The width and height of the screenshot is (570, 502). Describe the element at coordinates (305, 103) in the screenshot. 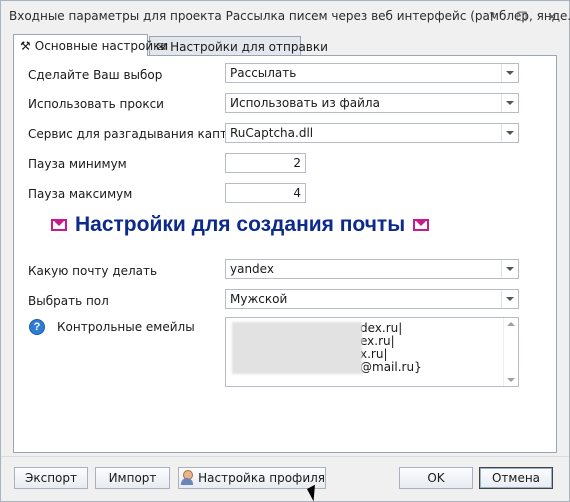

I see `proxy-value: Использовать из файла` at that location.